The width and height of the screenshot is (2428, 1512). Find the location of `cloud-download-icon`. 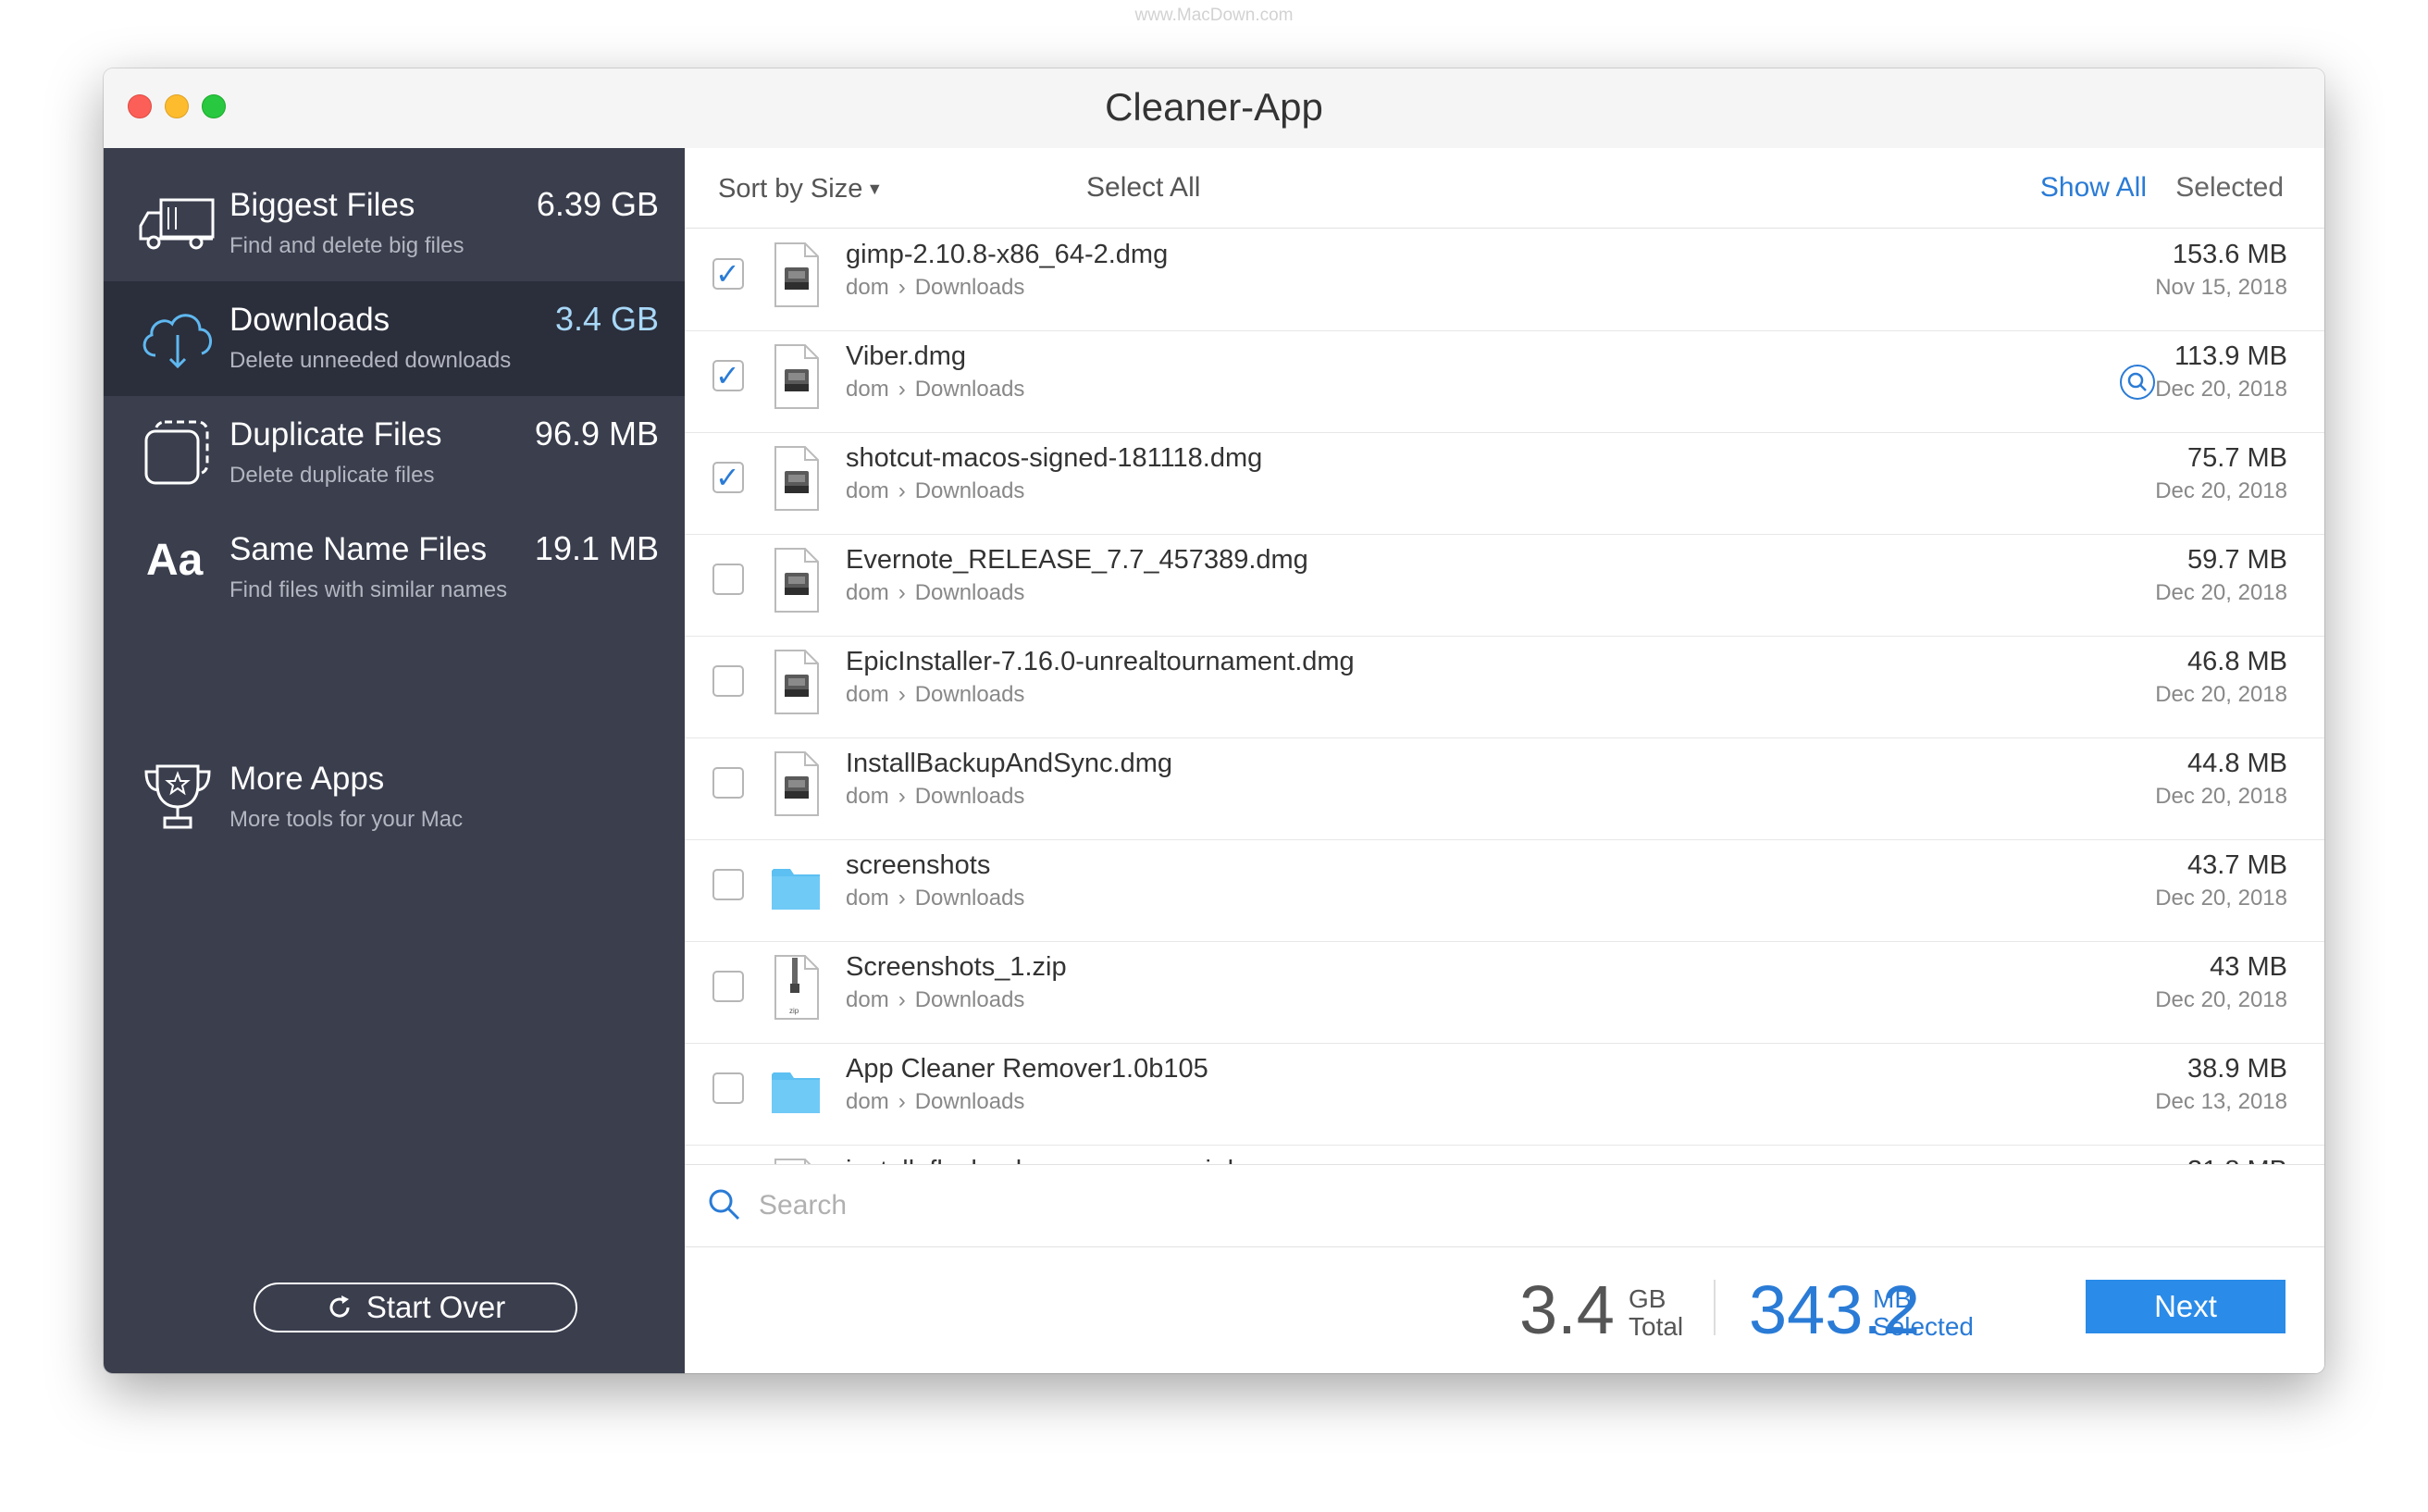

cloud-download-icon is located at coordinates (177, 341).